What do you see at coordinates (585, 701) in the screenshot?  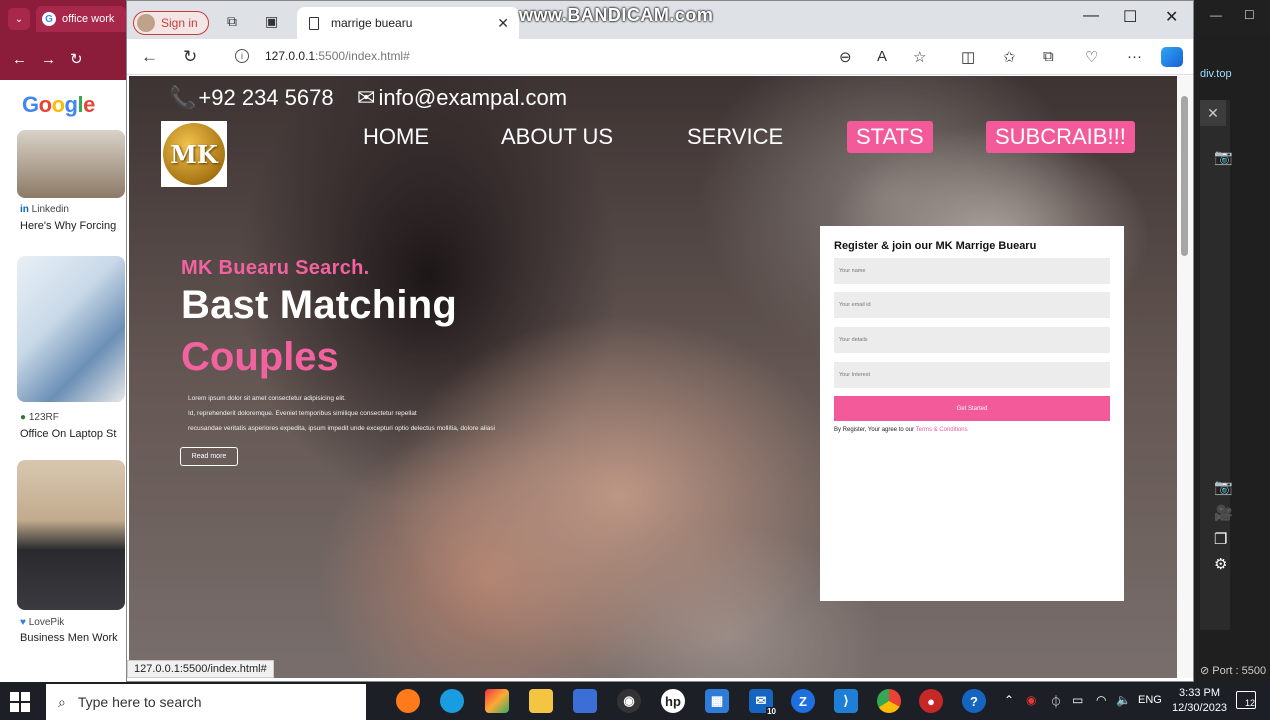 I see `store-icon` at bounding box center [585, 701].